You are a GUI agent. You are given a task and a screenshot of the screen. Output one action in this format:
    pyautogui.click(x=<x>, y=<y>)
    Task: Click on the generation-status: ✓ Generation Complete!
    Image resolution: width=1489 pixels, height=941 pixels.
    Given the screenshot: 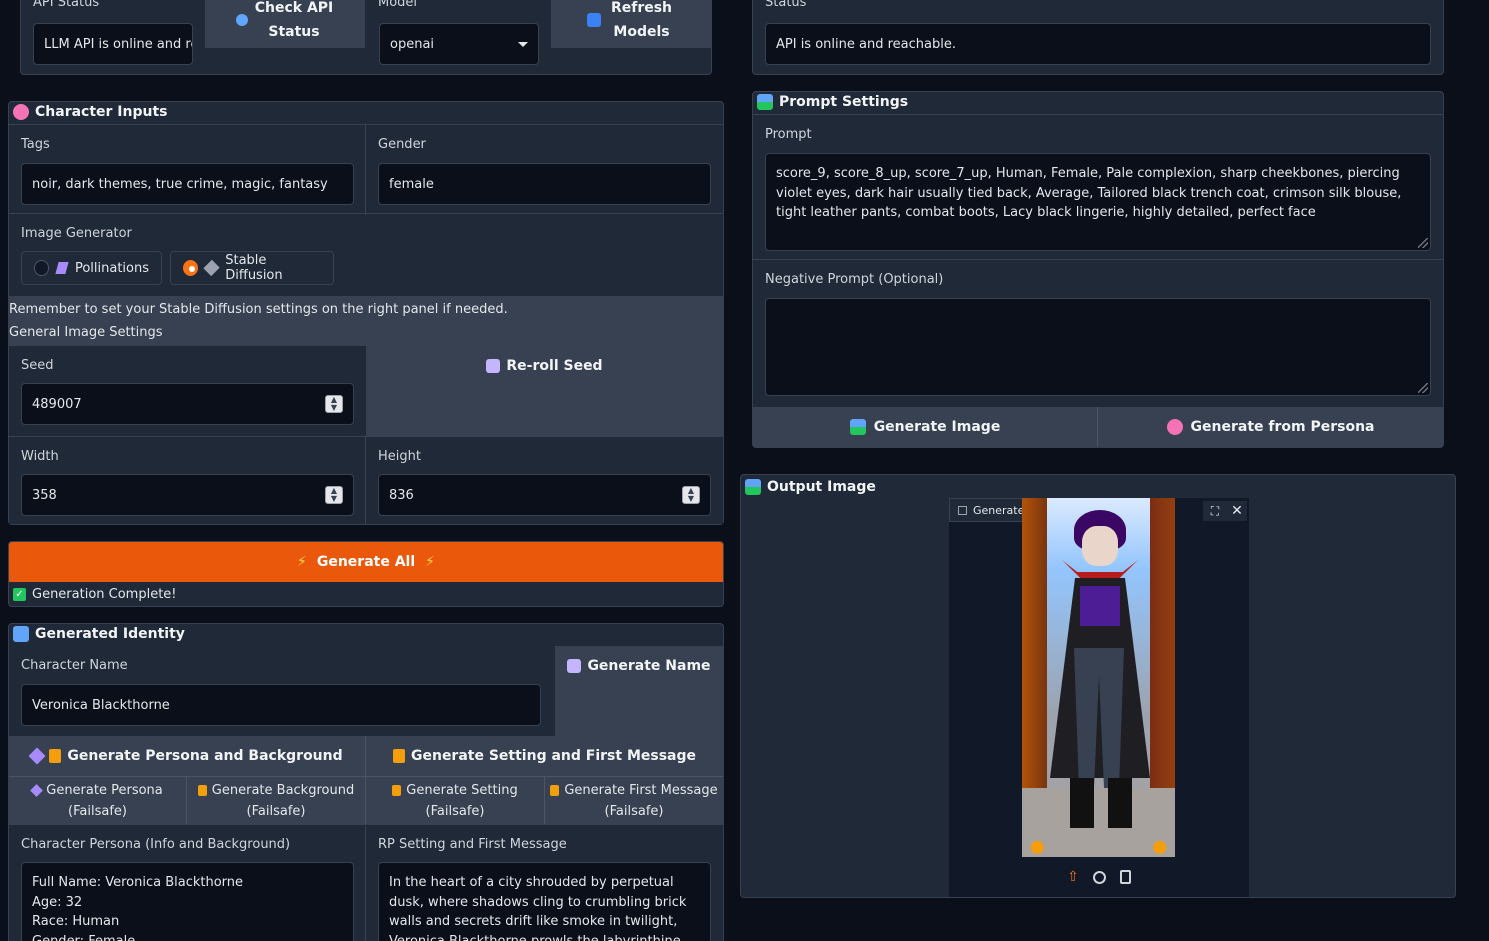 What is the action you would take?
    pyautogui.click(x=95, y=594)
    